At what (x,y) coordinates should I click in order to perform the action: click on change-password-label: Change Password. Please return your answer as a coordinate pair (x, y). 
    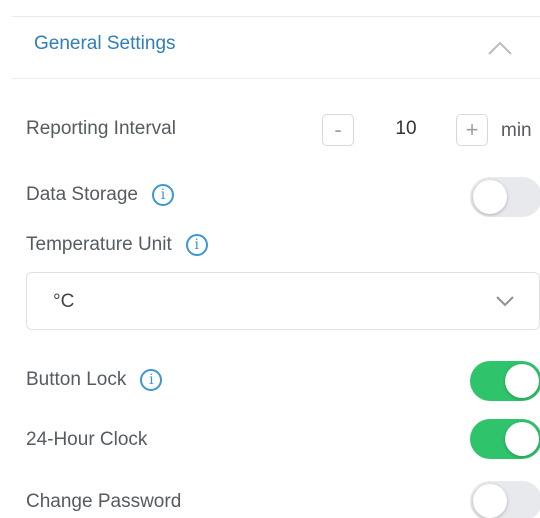
    Looking at the image, I should click on (104, 501).